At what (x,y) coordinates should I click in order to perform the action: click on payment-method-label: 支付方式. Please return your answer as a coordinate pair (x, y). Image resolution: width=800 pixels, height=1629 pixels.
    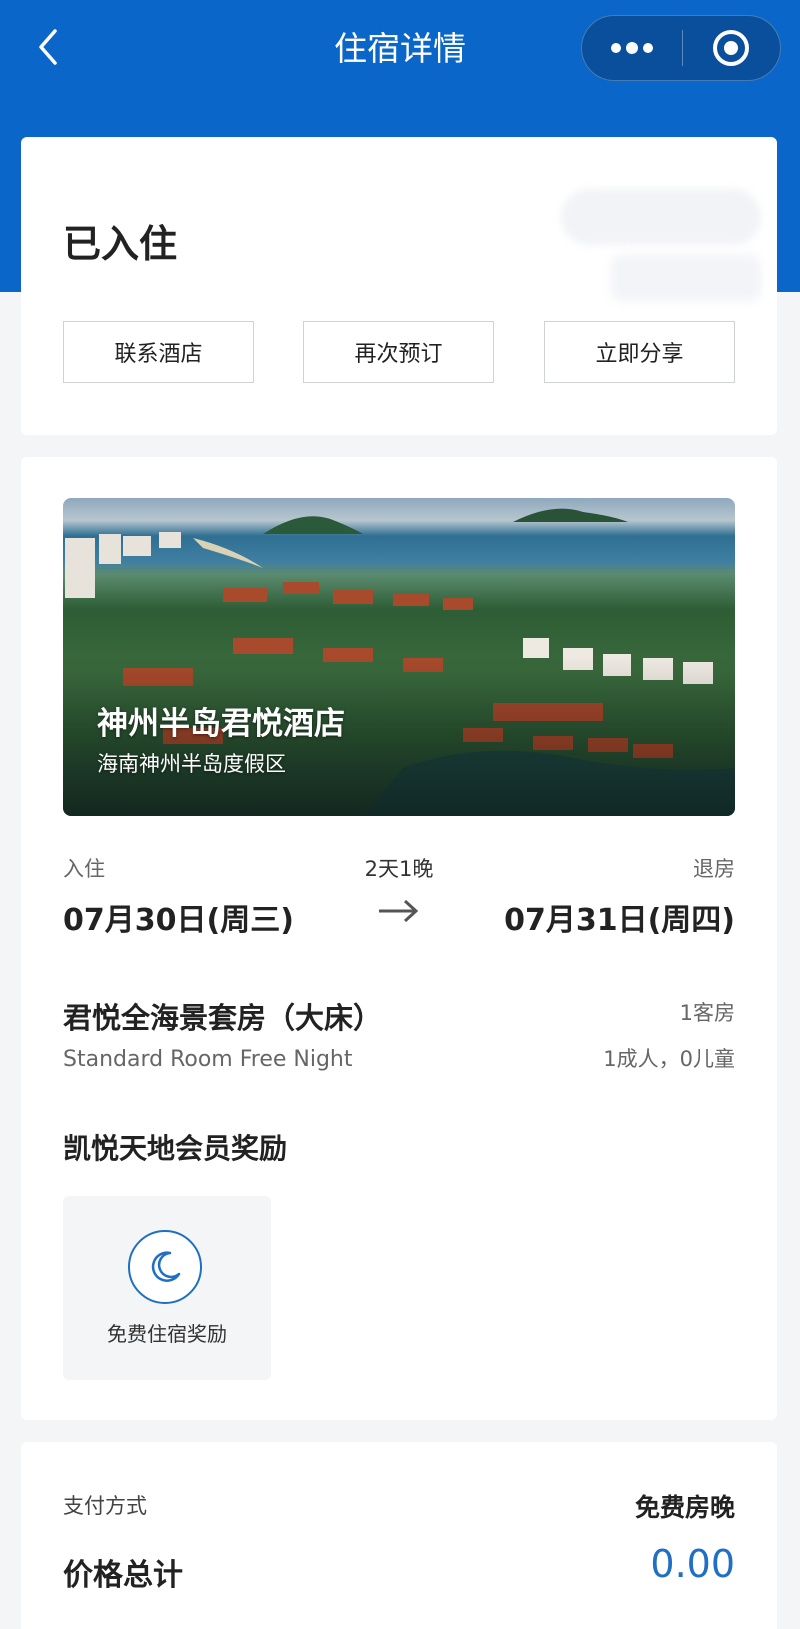
    Looking at the image, I should click on (105, 1506).